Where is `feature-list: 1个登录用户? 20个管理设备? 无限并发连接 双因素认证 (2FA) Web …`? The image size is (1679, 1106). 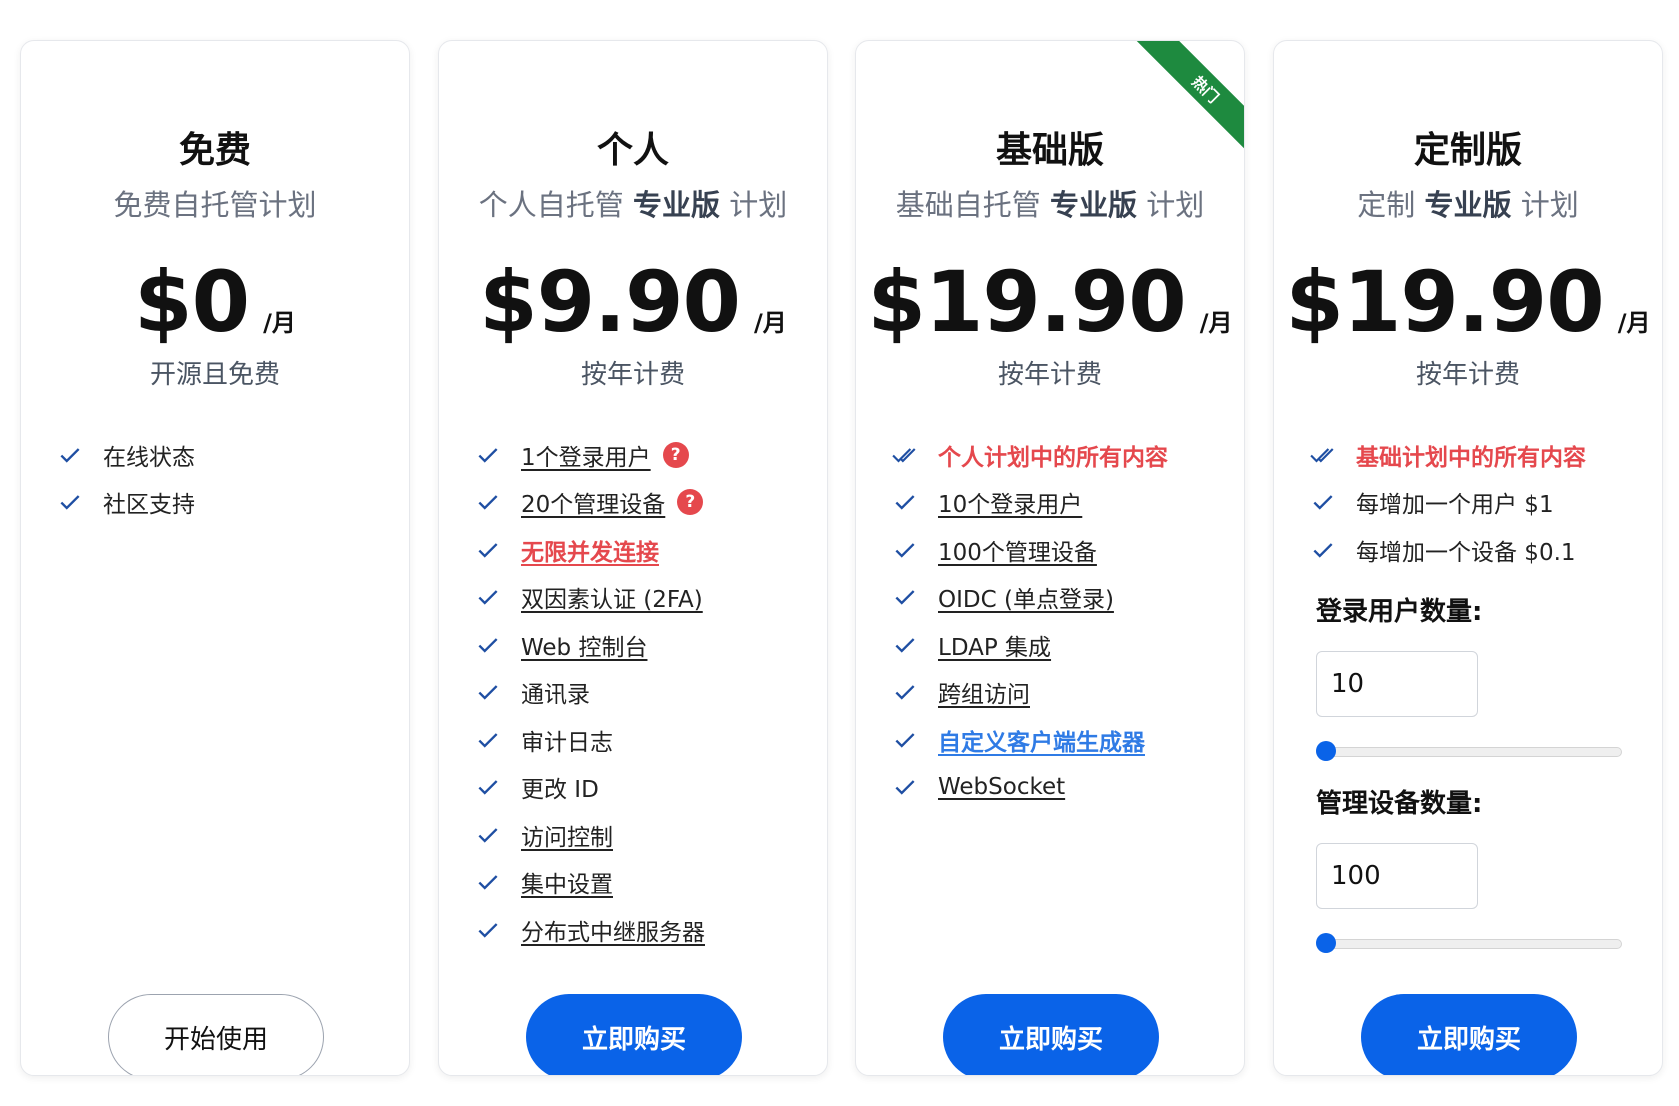 feature-list: 1个登录用户? 20个管理设备? 无限并发连接 双因素认证 (2FA) Web … is located at coordinates (641, 692).